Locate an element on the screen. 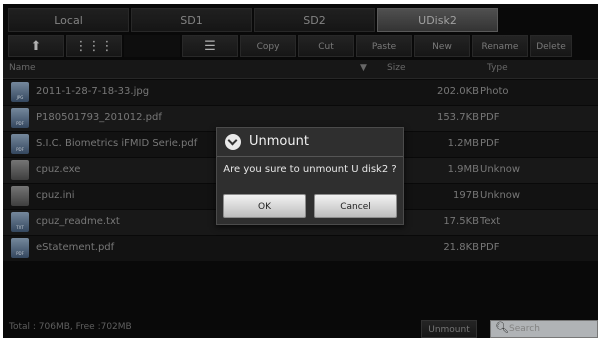 The height and width of the screenshot is (342, 601). dialog-title: Unmount is located at coordinates (279, 141).